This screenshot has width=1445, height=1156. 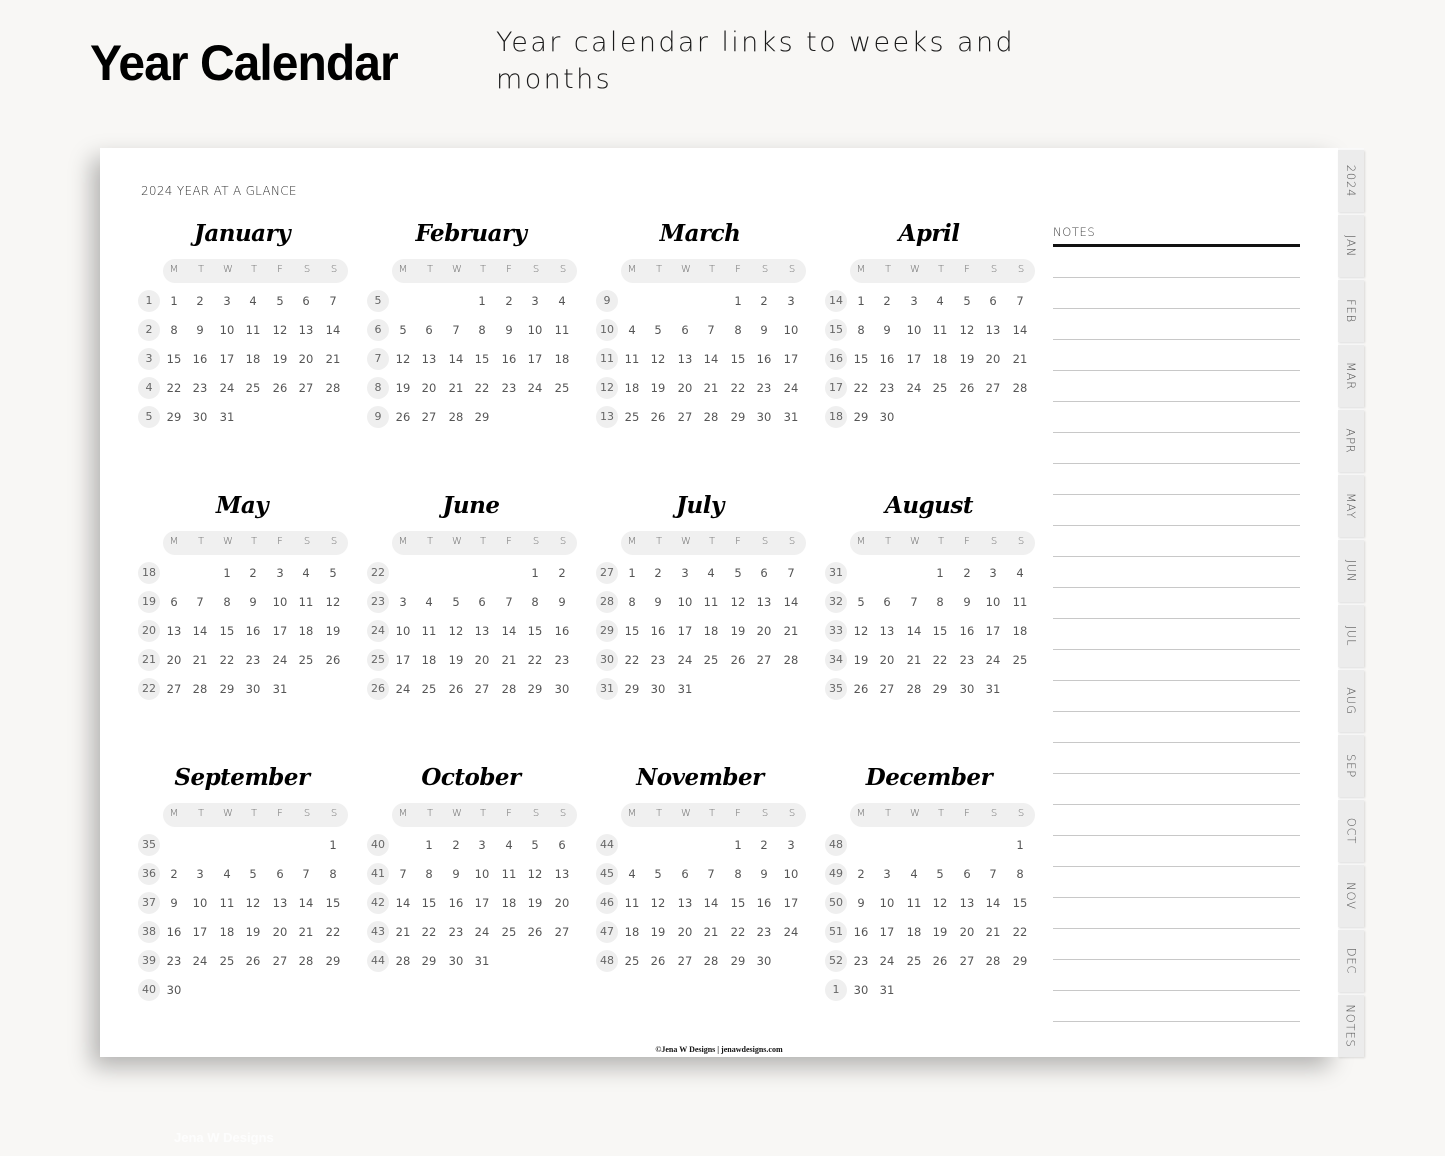 I want to click on week-number-link: 23, so click(x=378, y=602).